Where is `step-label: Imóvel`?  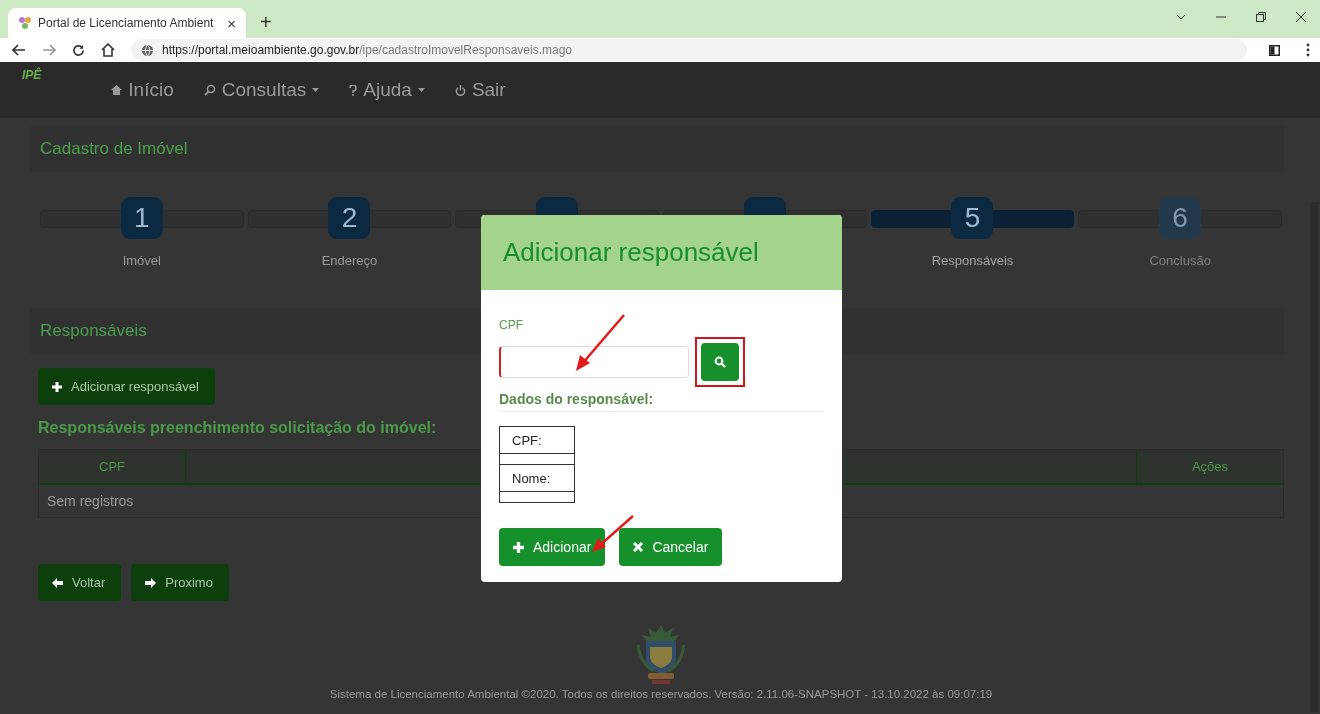
step-label: Imóvel is located at coordinates (141, 260).